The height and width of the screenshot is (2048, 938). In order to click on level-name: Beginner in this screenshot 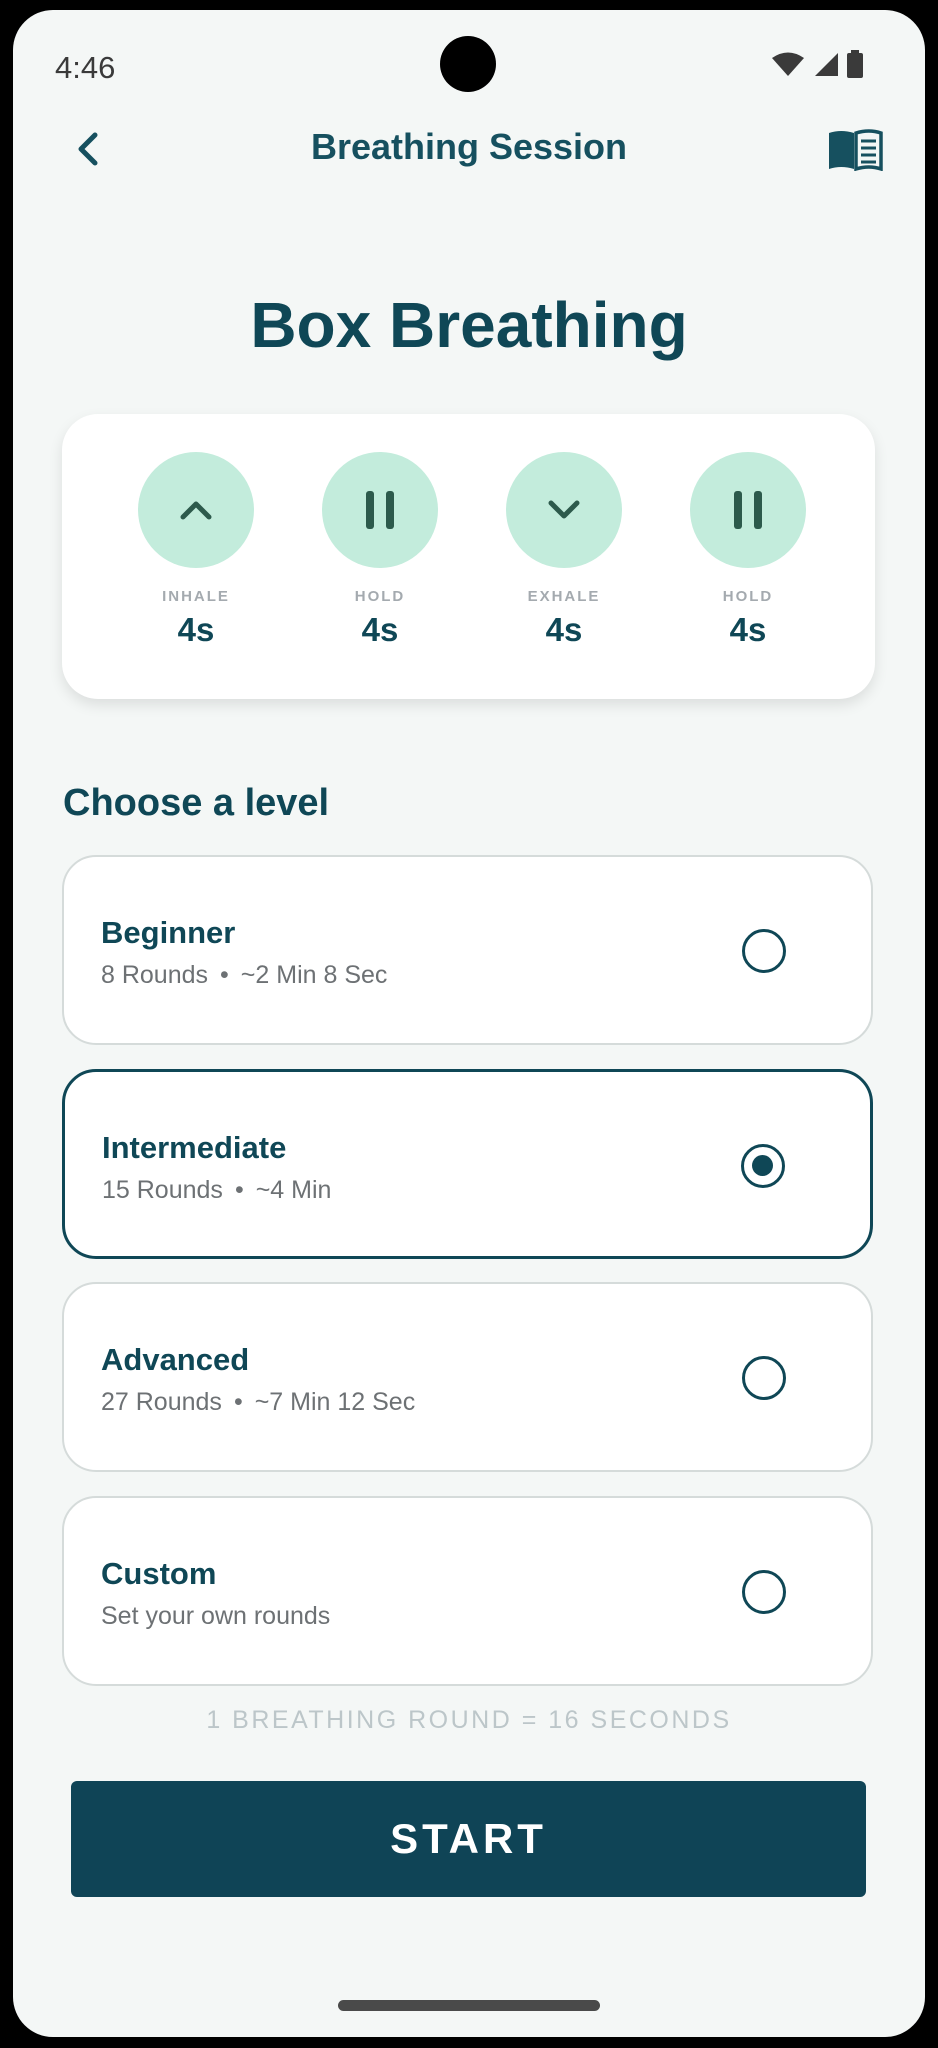, I will do `click(168, 932)`.